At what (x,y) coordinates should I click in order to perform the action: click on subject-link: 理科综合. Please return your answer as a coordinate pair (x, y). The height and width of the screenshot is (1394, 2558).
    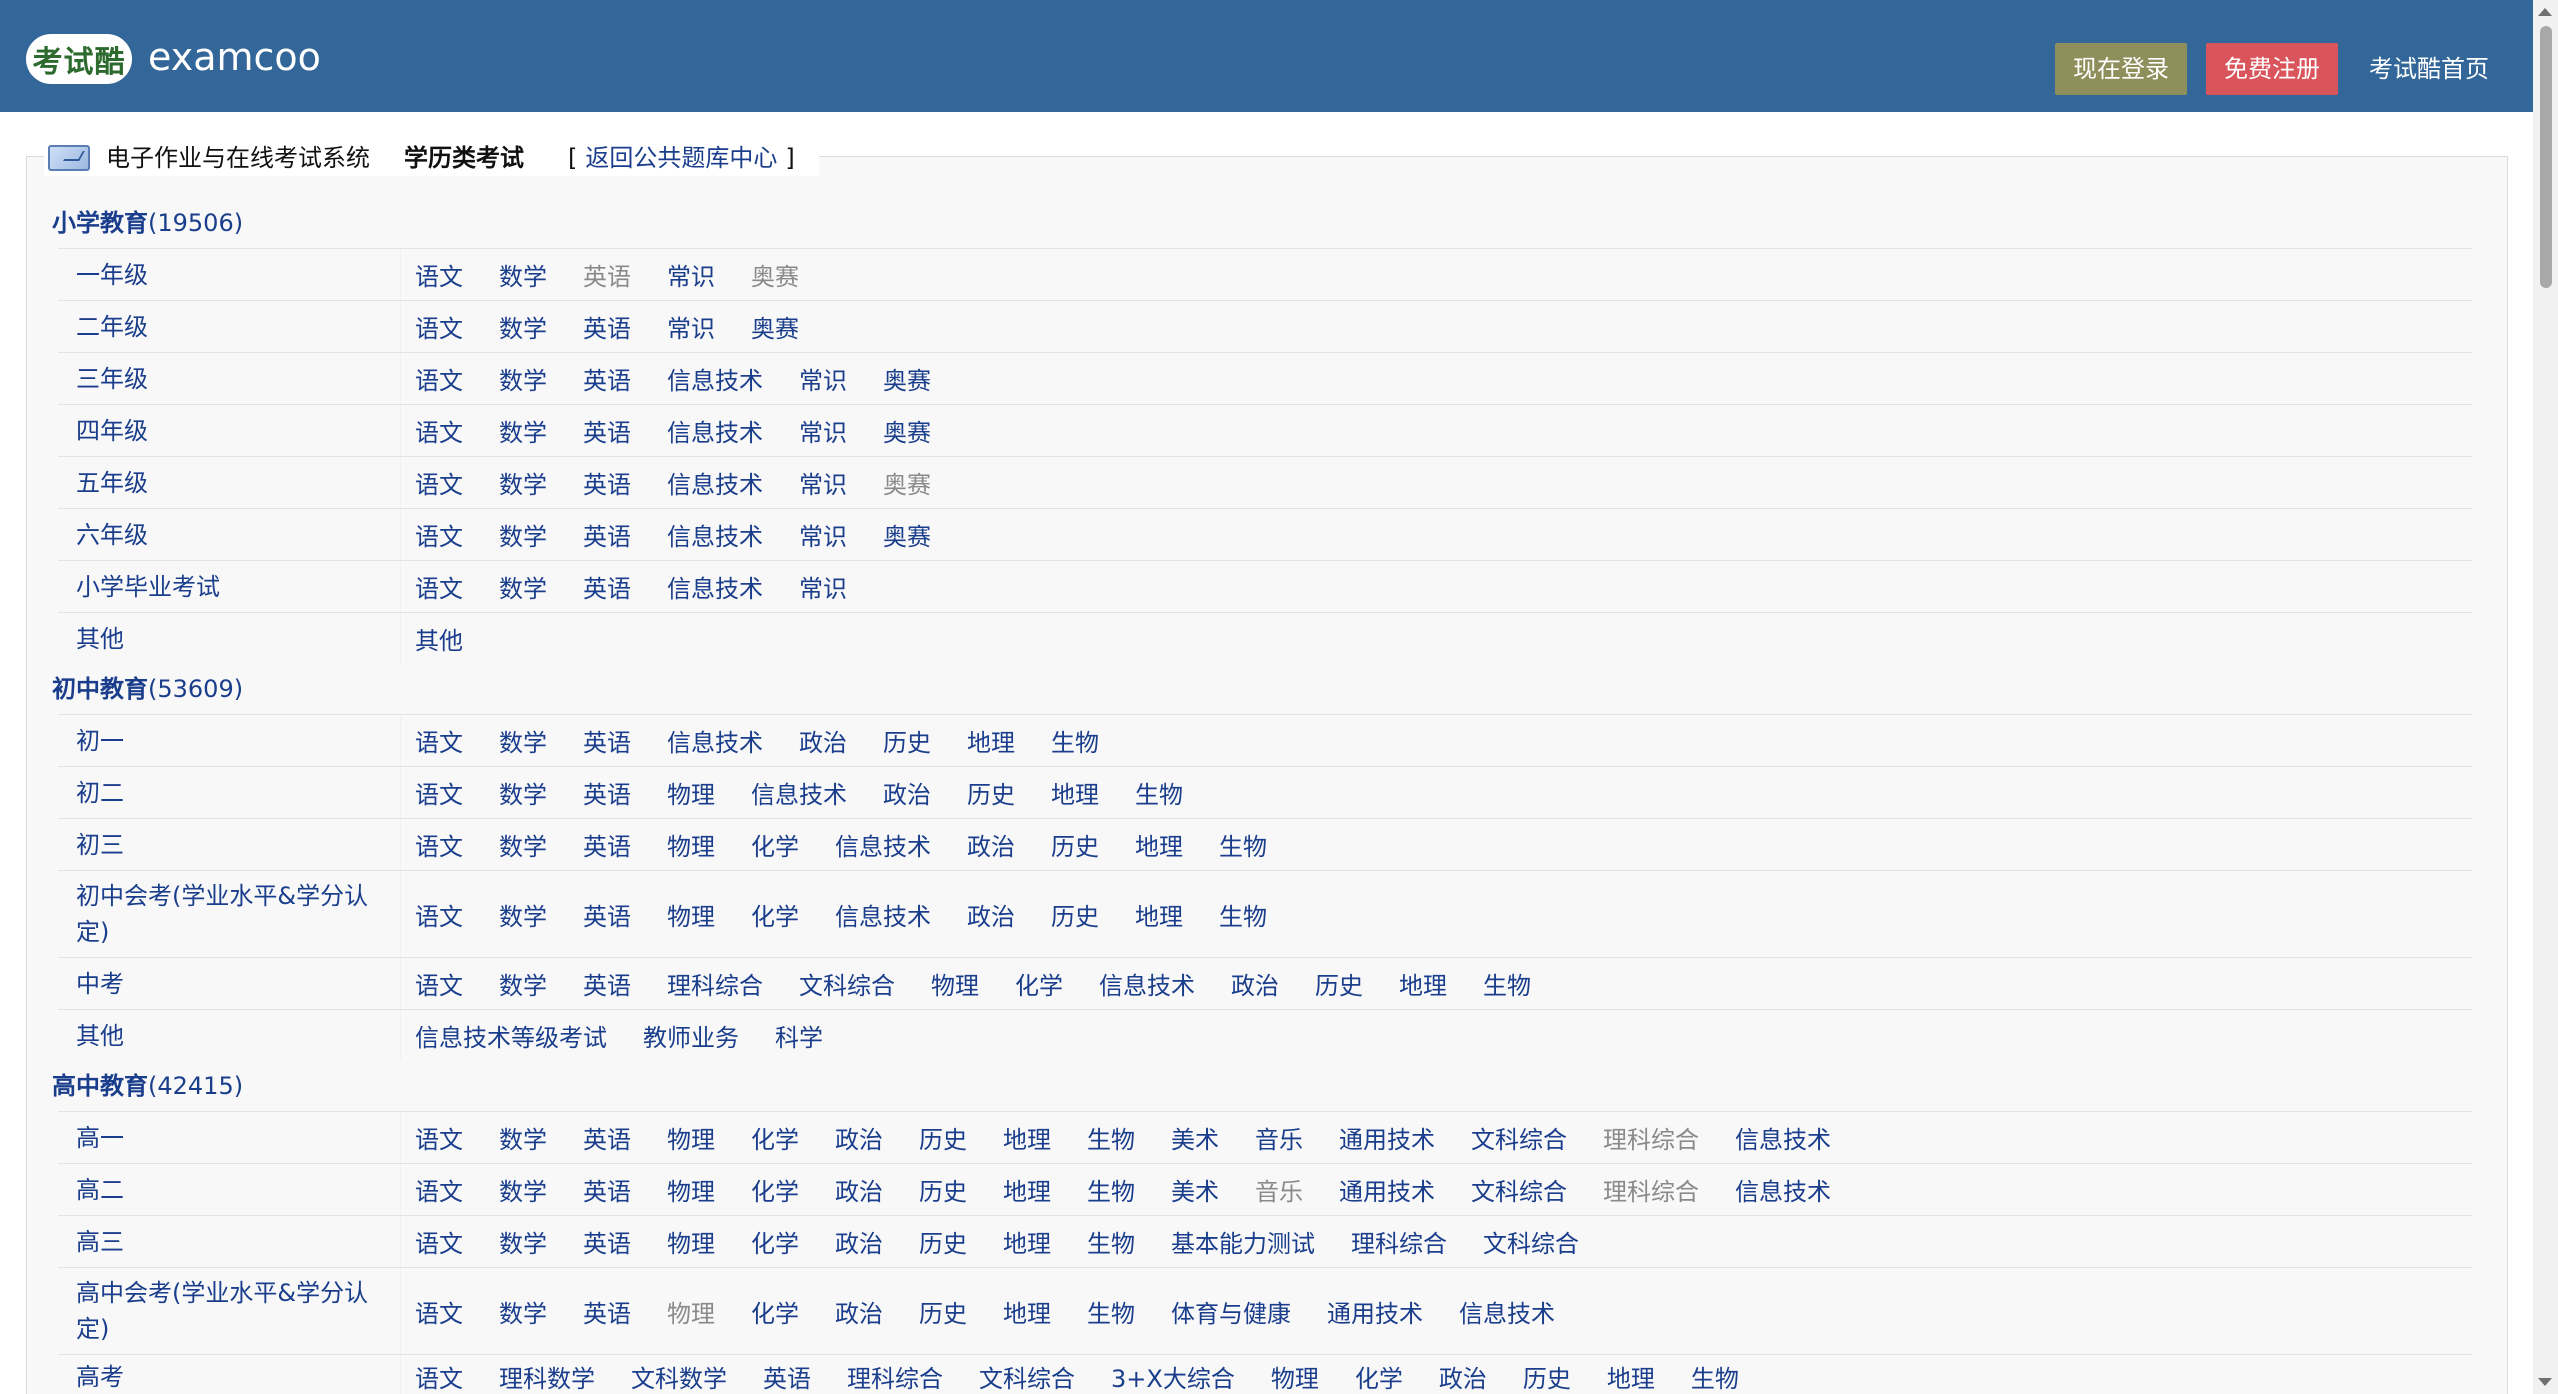
    Looking at the image, I should click on (715, 983).